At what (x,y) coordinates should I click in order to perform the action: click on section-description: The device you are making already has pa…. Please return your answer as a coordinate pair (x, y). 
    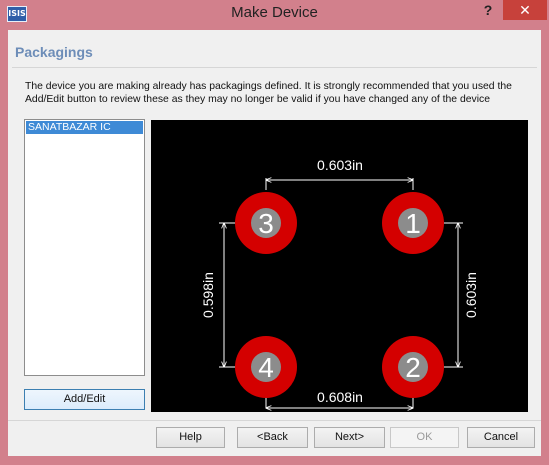
    Looking at the image, I should click on (268, 93).